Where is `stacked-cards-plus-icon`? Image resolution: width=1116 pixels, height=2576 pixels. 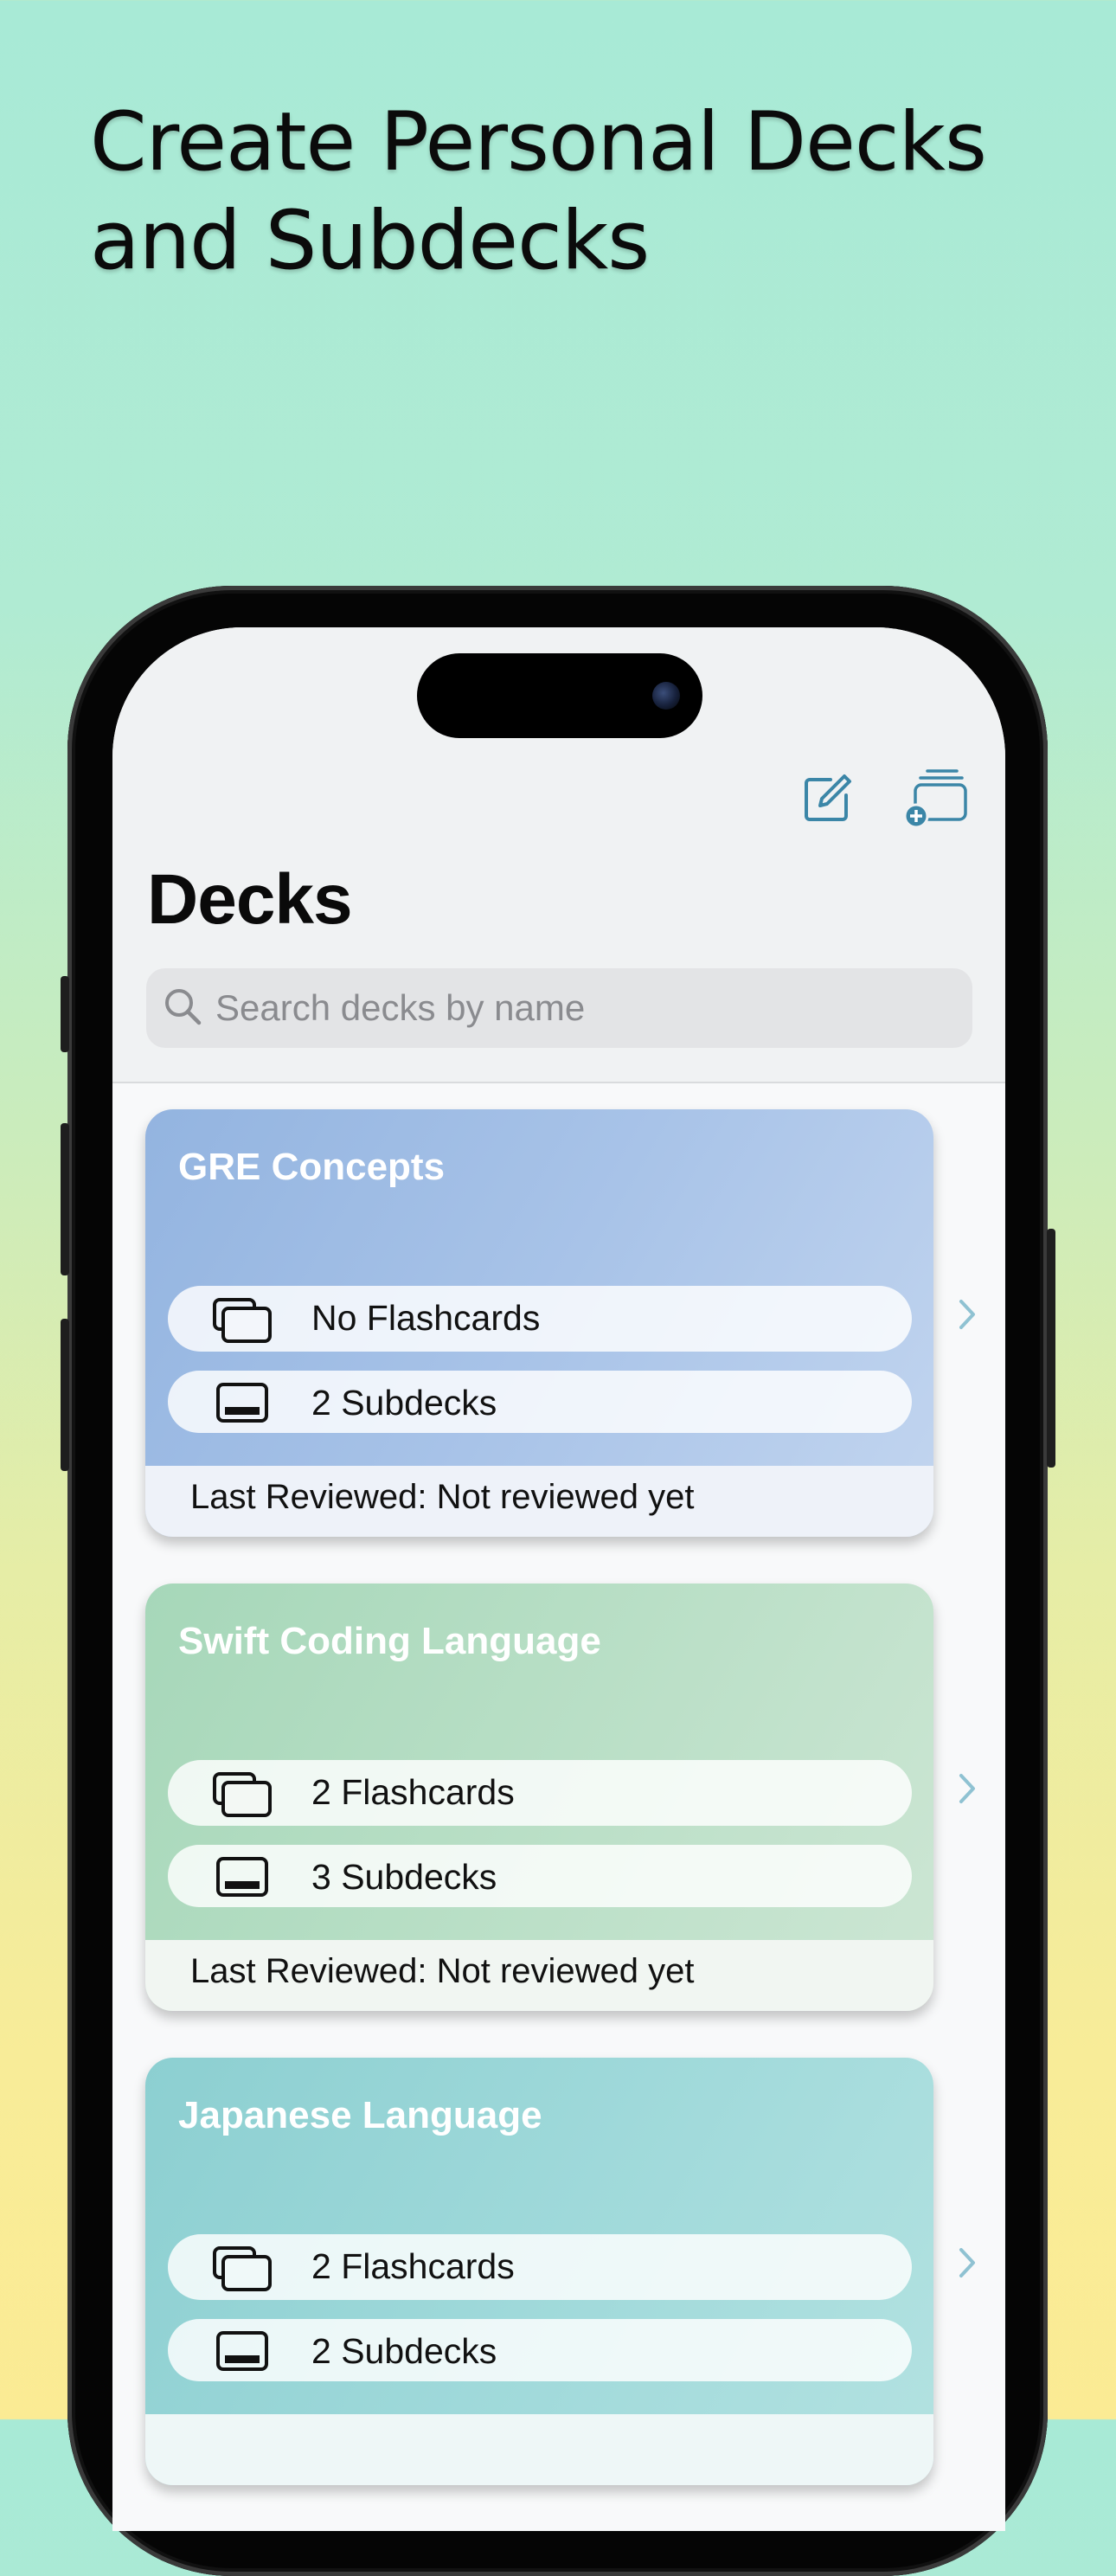 stacked-cards-plus-icon is located at coordinates (936, 799).